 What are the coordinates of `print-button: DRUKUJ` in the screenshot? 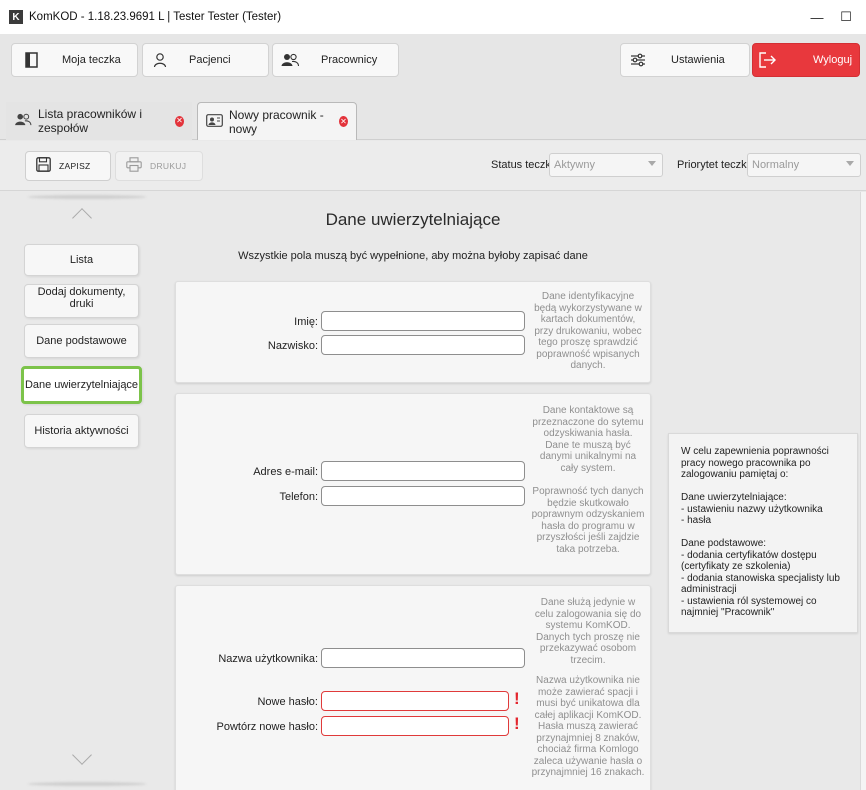 It's located at (159, 166).